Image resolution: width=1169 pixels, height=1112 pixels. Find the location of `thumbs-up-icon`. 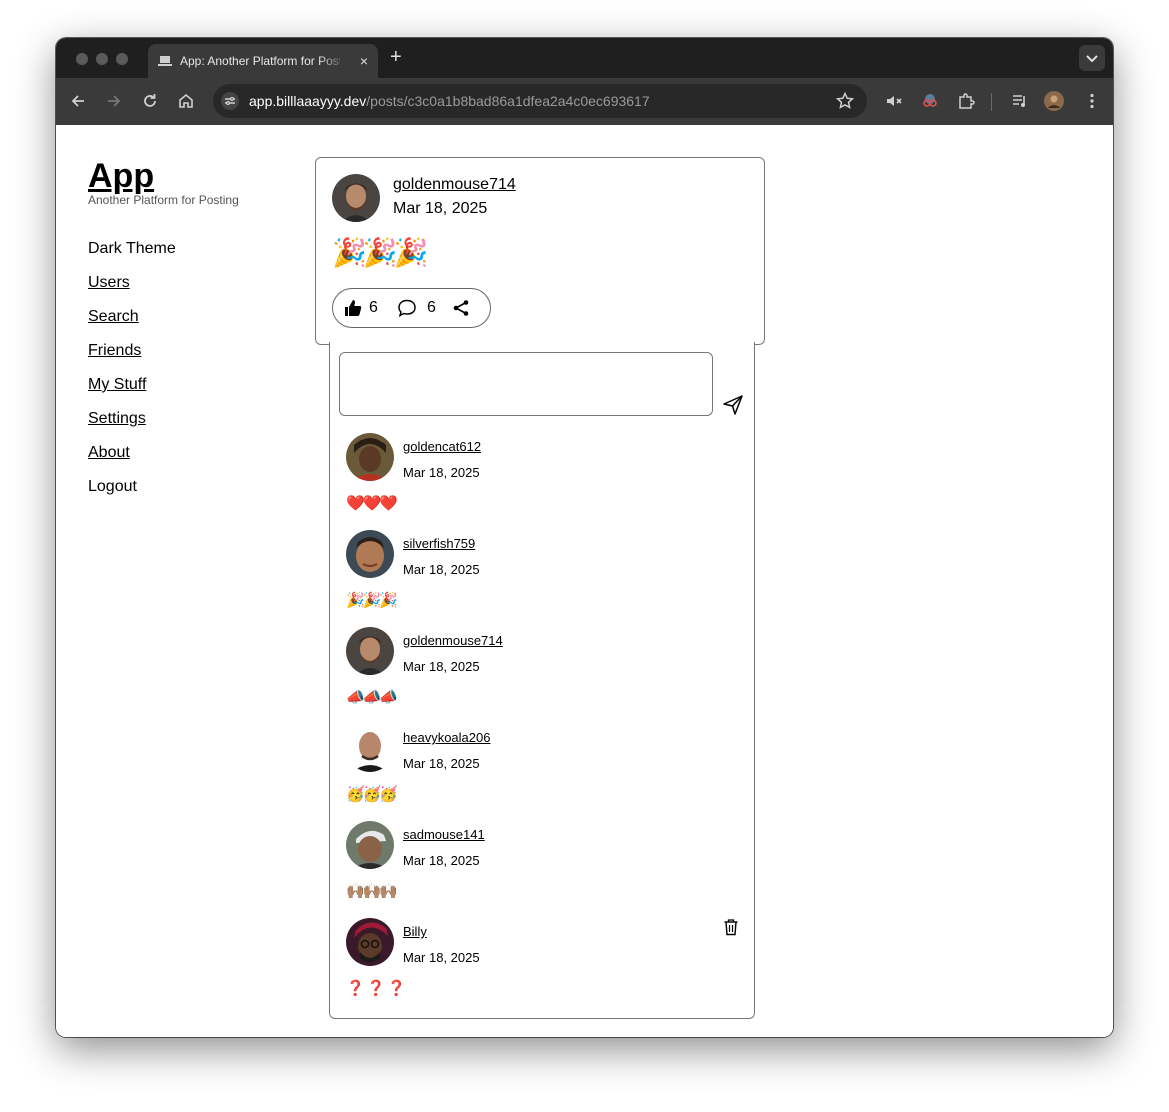

thumbs-up-icon is located at coordinates (353, 308).